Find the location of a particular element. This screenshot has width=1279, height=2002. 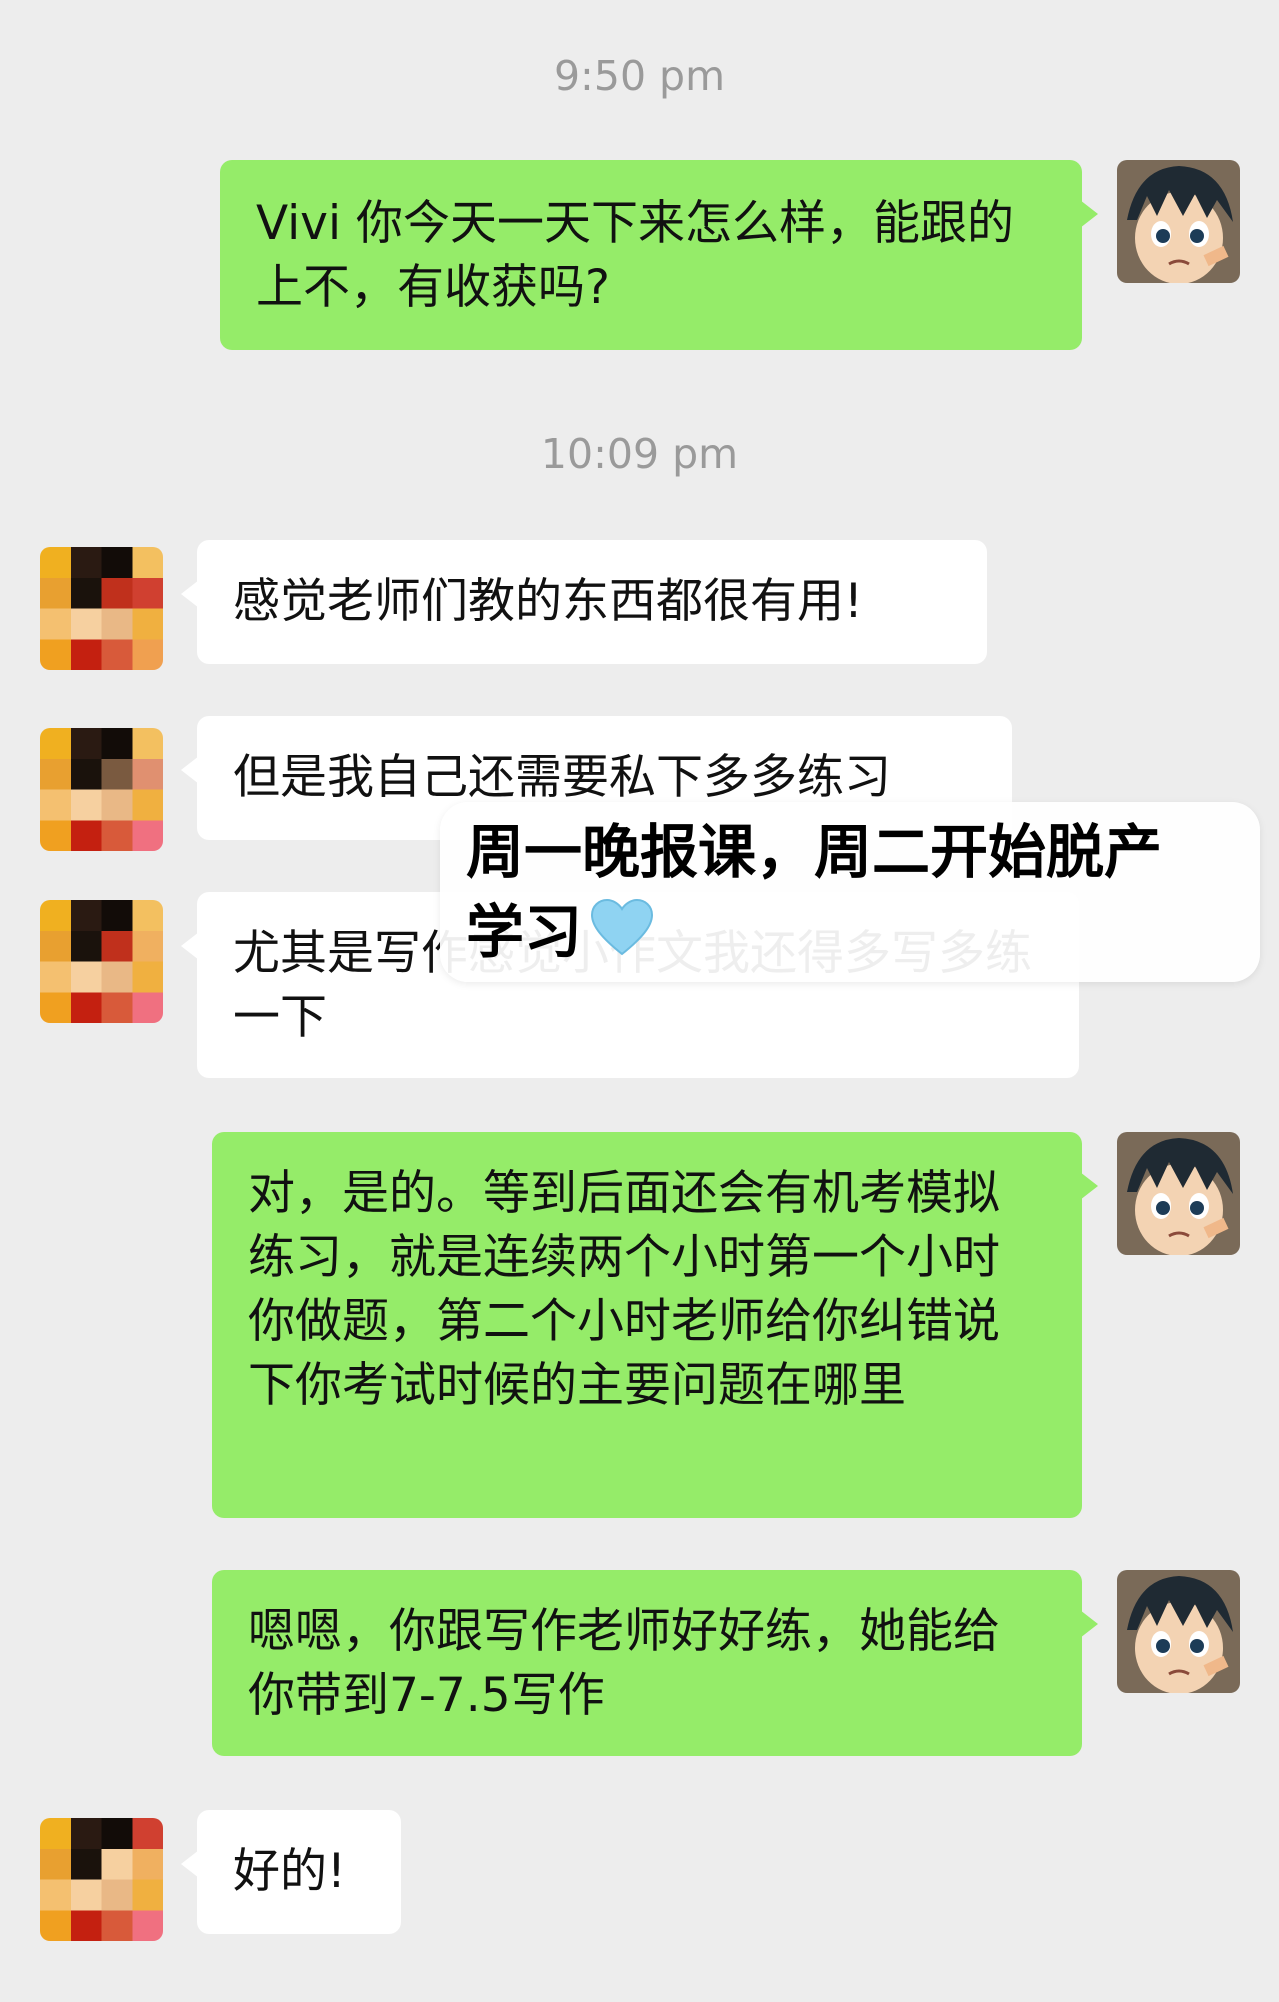

overlay-line: 学习 is located at coordinates (524, 932).